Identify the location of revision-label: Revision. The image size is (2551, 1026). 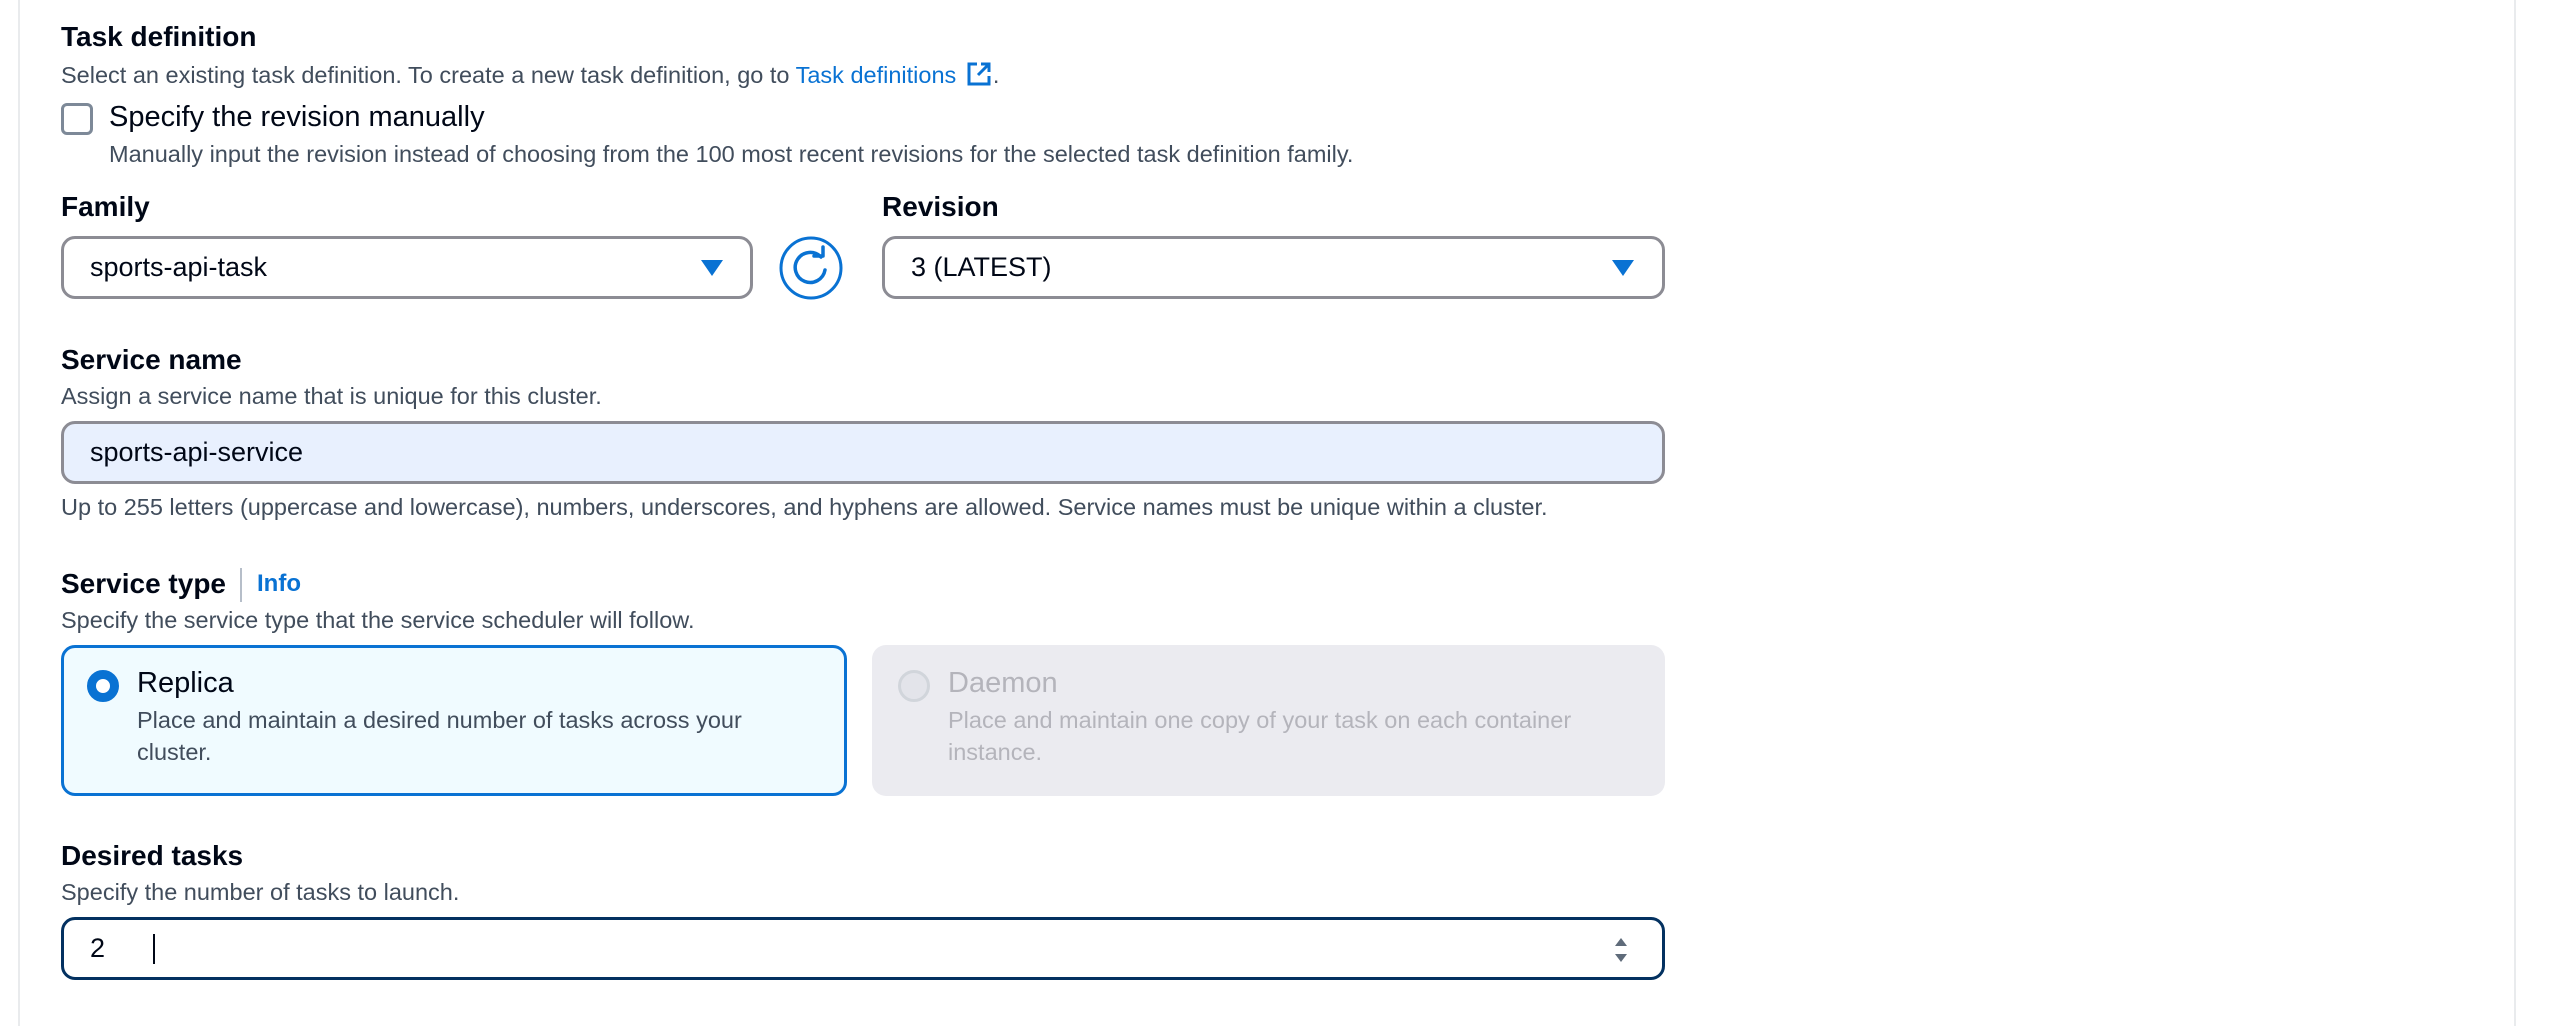
(940, 206).